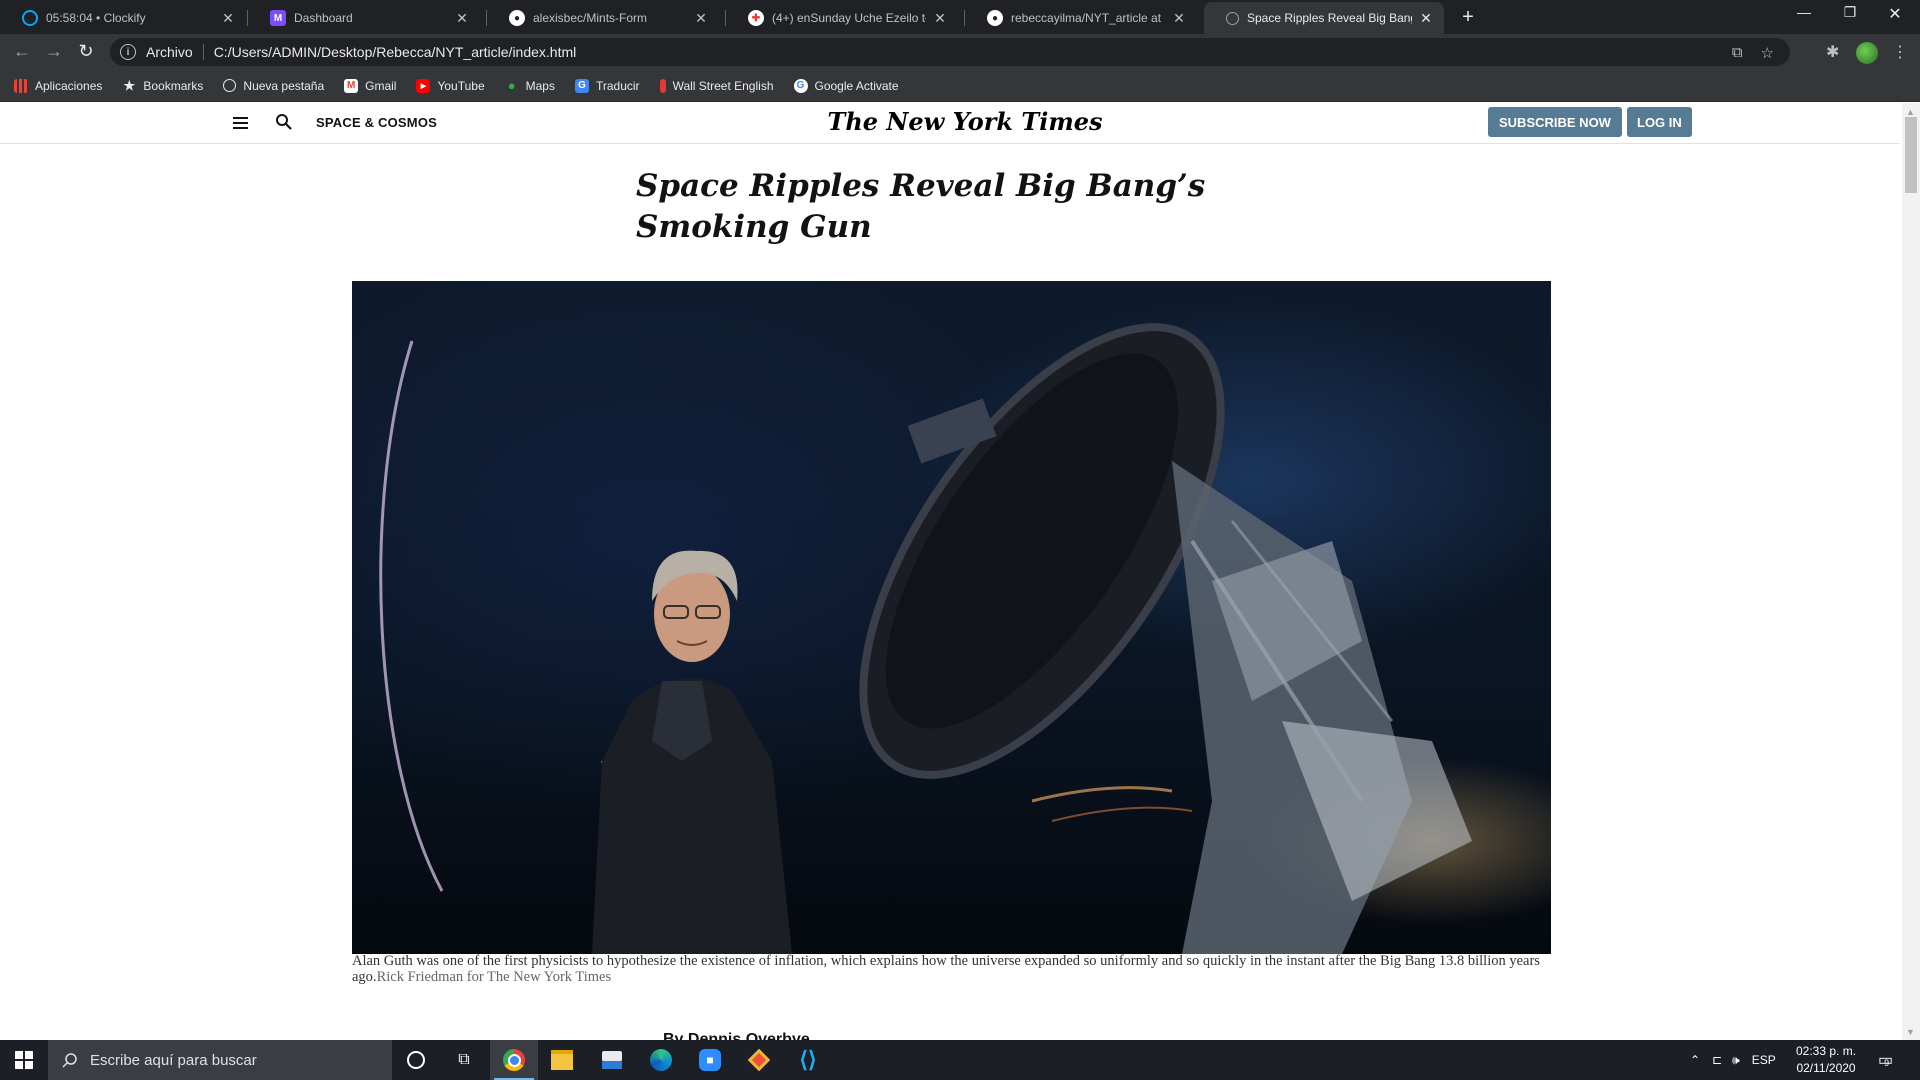 This screenshot has height=1080, width=1920. I want to click on star-icon: ★, so click(129, 85).